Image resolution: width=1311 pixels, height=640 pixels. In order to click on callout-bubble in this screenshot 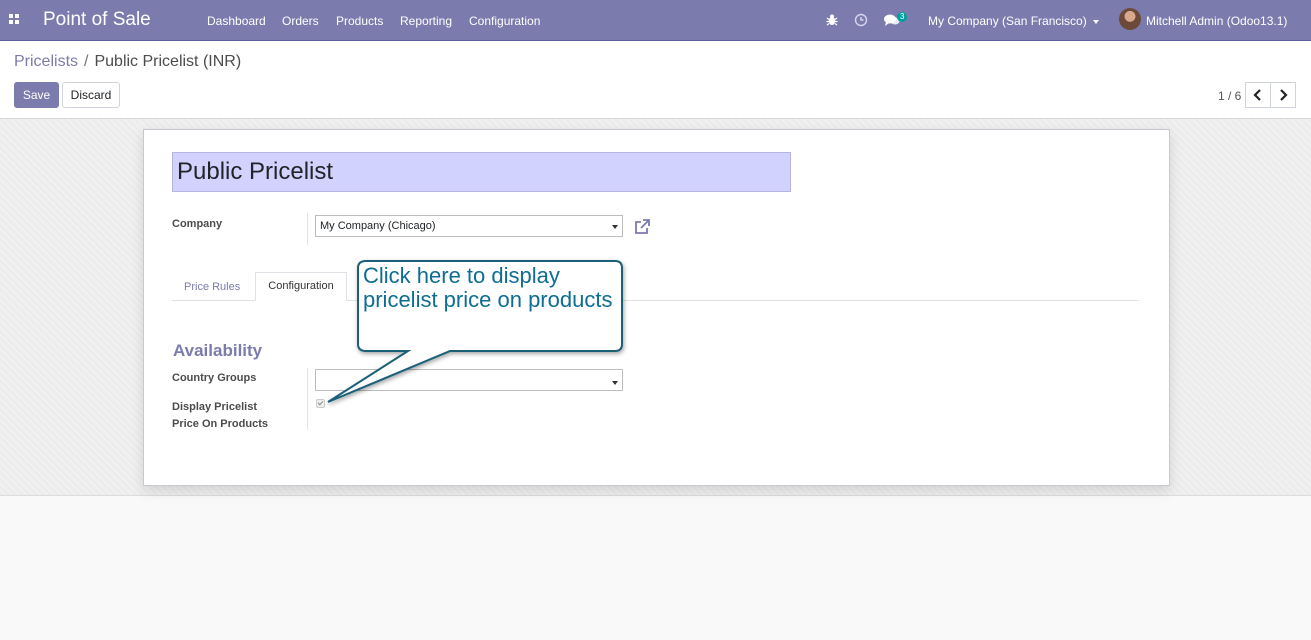, I will do `click(475, 331)`.